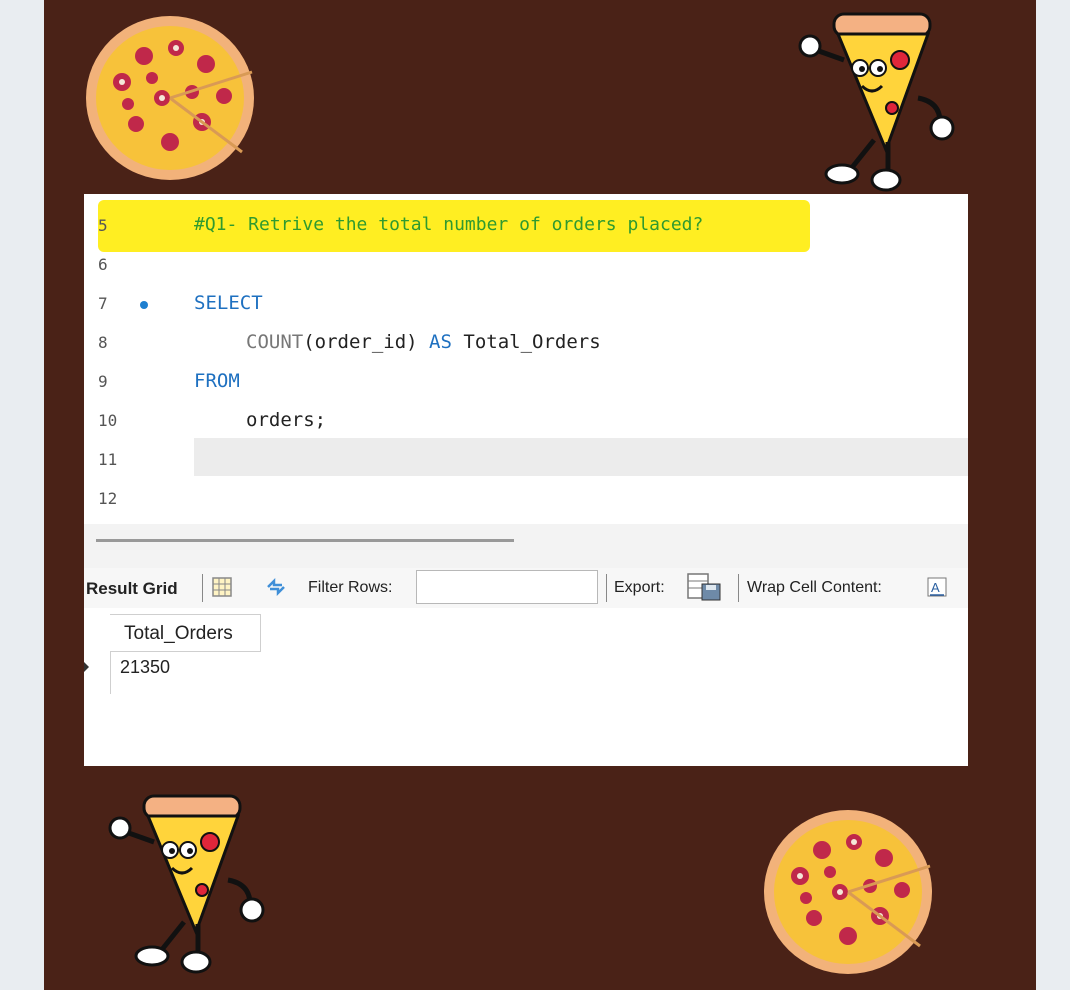 The image size is (1070, 990). What do you see at coordinates (103, 225) in the screenshot?
I see `line-number: 5` at bounding box center [103, 225].